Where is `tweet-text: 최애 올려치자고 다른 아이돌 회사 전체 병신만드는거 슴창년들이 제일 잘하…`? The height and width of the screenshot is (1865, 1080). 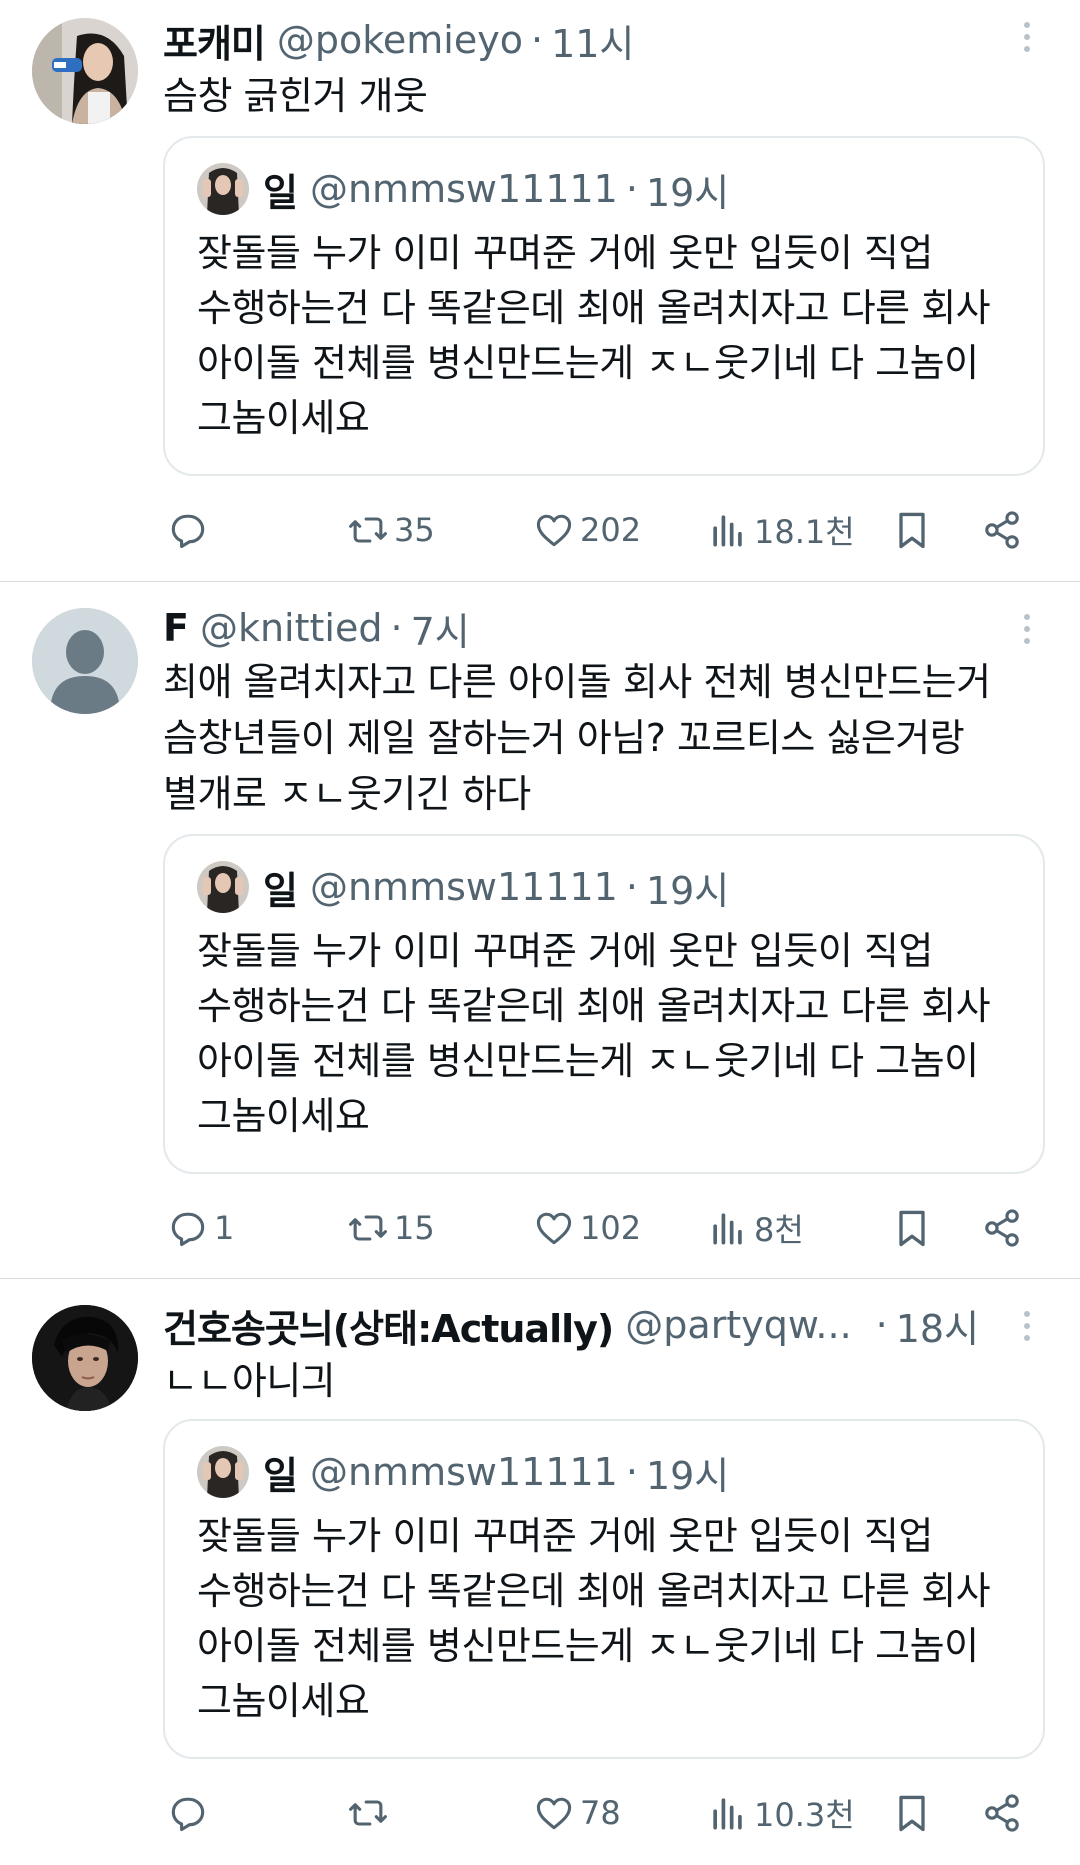 tweet-text: 최애 올려치자고 다른 아이돌 회사 전체 병신만드는거 슴창년들이 제일 잘하… is located at coordinates (577, 738).